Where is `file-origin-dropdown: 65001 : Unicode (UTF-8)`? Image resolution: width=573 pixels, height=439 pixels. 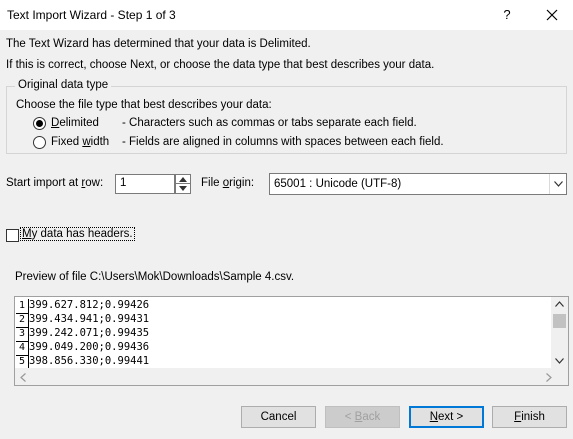 file-origin-dropdown: 65001 : Unicode (UTF-8) is located at coordinates (418, 184).